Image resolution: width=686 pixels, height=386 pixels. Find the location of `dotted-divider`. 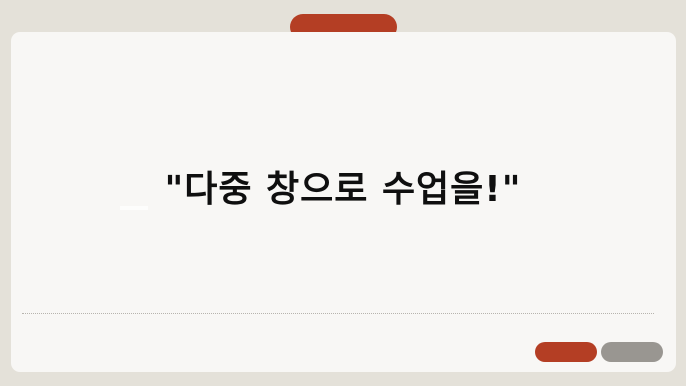

dotted-divider is located at coordinates (338, 313).